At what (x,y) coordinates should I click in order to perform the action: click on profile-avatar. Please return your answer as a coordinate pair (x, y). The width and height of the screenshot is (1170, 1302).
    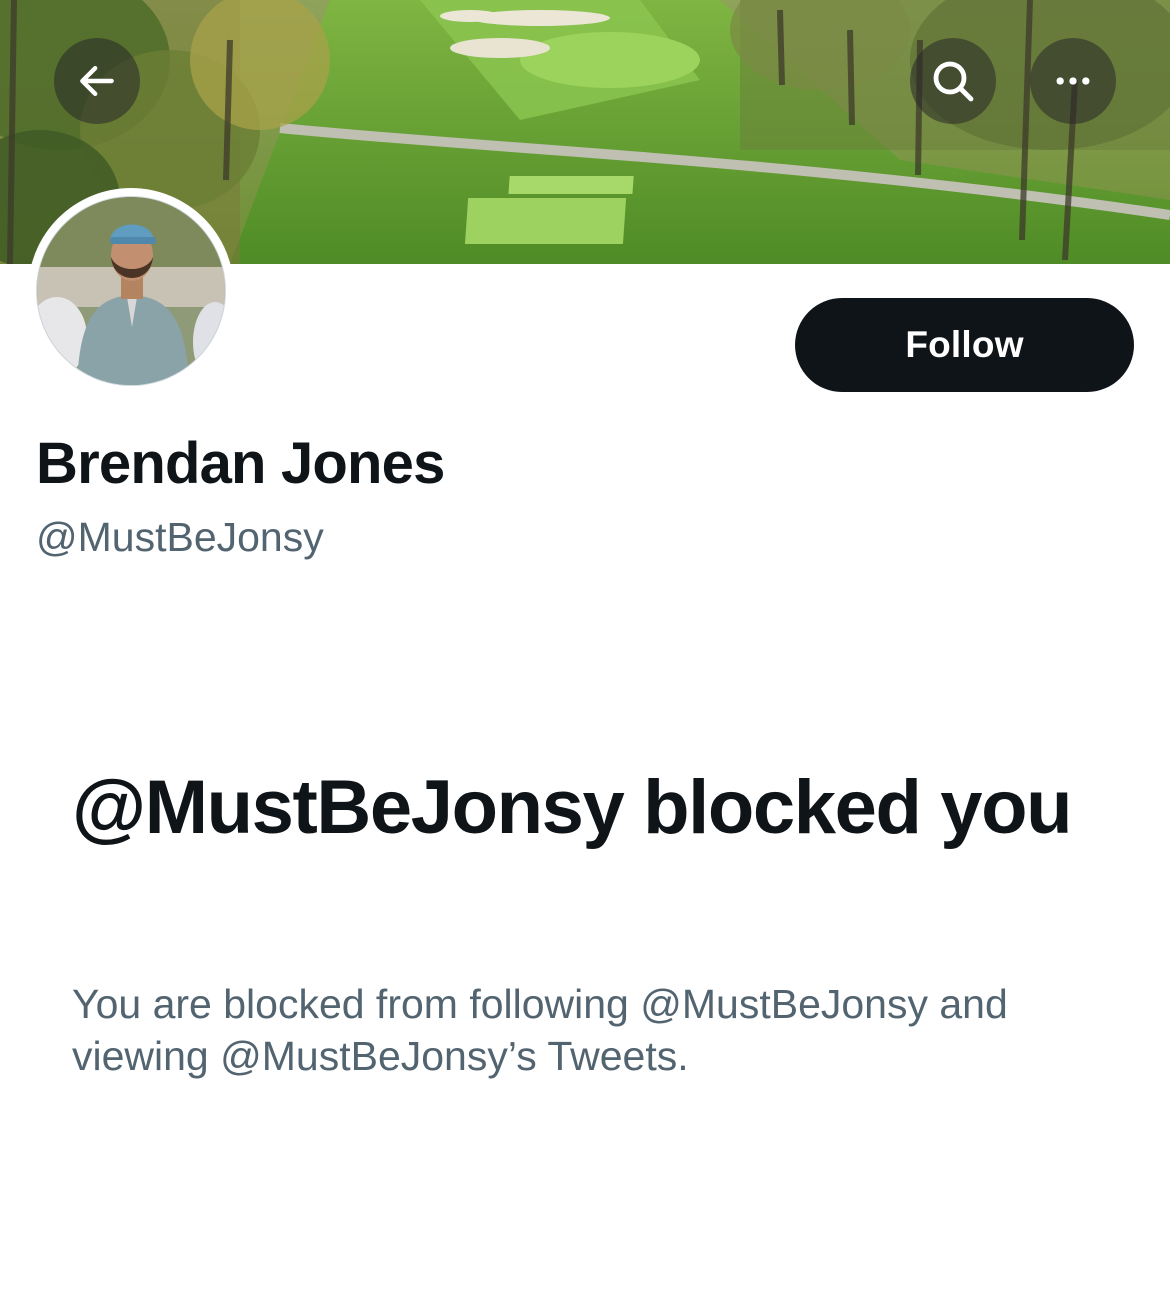
    Looking at the image, I should click on (131, 291).